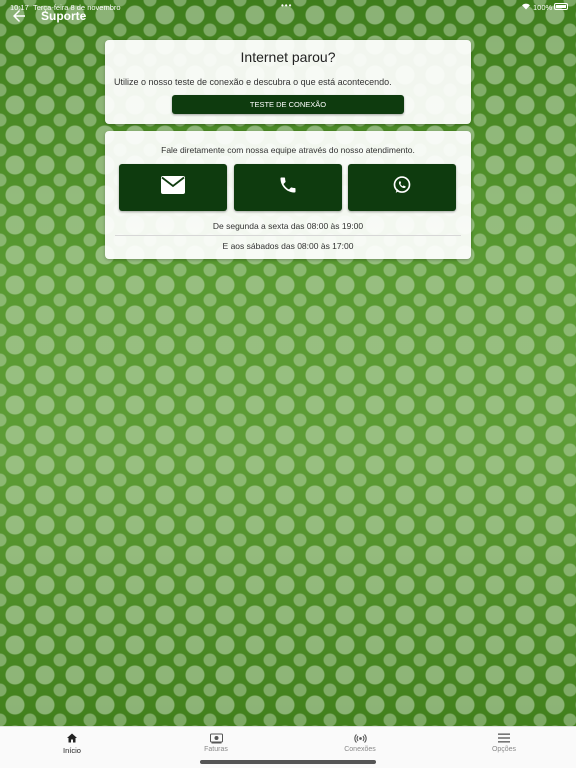 This screenshot has height=768, width=576. I want to click on hours-divider, so click(288, 235).